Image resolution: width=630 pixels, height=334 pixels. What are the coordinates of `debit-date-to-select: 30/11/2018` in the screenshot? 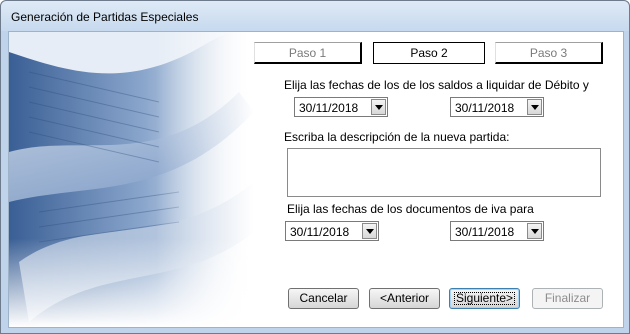 It's located at (497, 107).